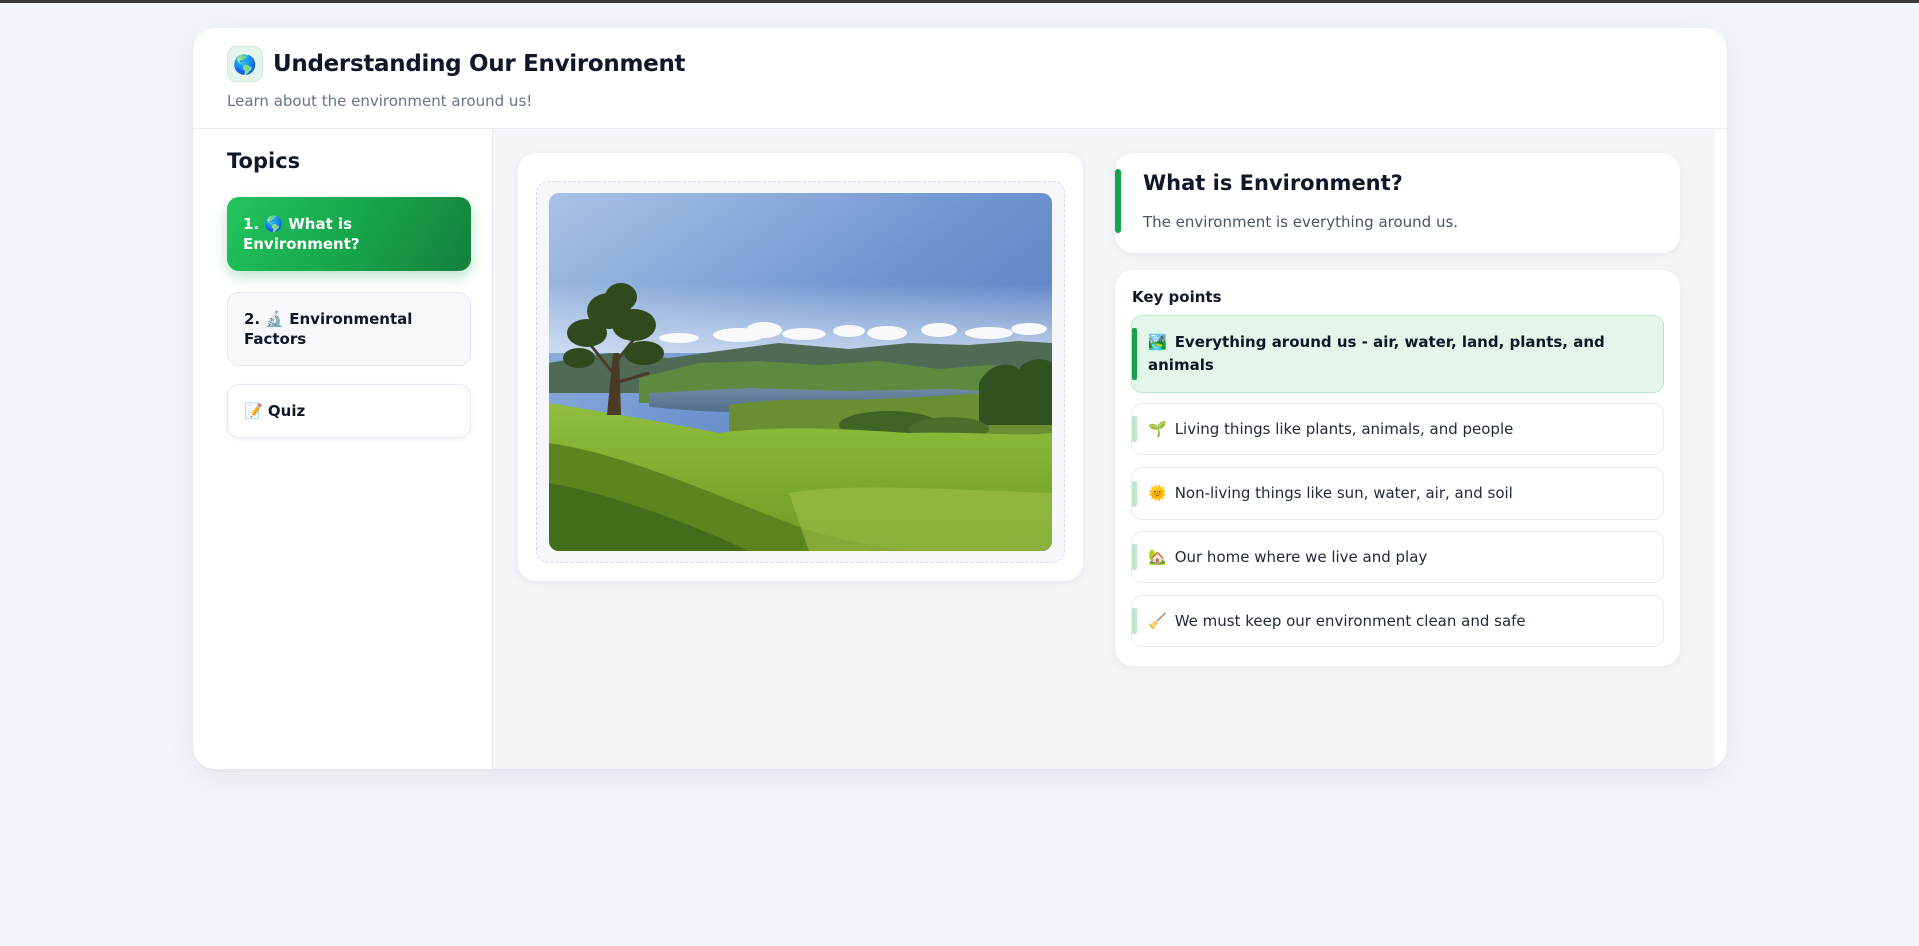  I want to click on key-point-label: Our home where we live and play, so click(1301, 556).